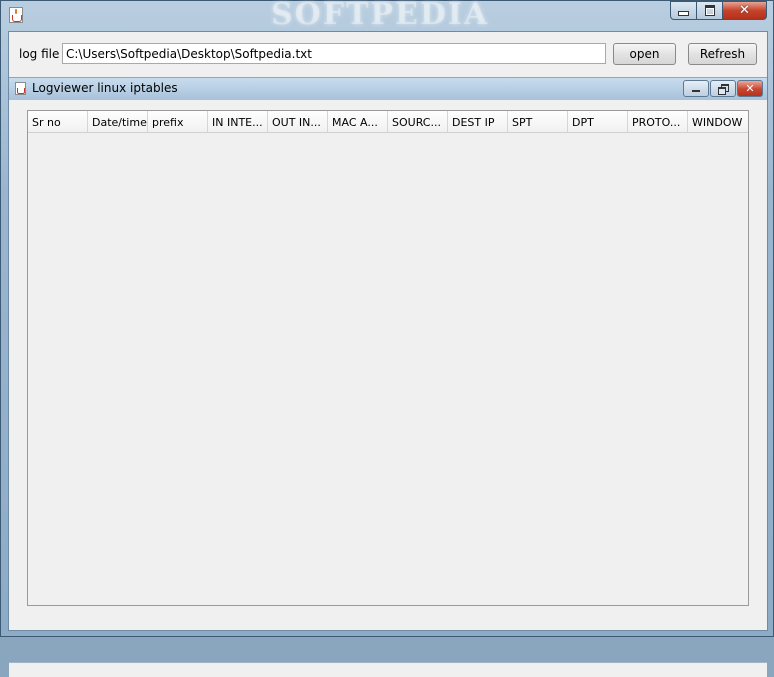 This screenshot has height=677, width=774. Describe the element at coordinates (538, 121) in the screenshot. I see `column-header-spt: SPT` at that location.